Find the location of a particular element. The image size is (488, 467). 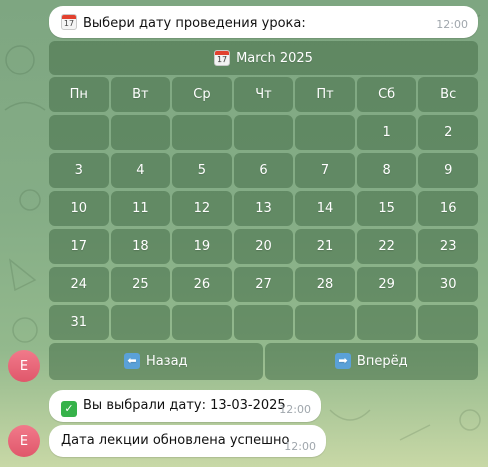

day-button-10: 10 is located at coordinates (79, 208).